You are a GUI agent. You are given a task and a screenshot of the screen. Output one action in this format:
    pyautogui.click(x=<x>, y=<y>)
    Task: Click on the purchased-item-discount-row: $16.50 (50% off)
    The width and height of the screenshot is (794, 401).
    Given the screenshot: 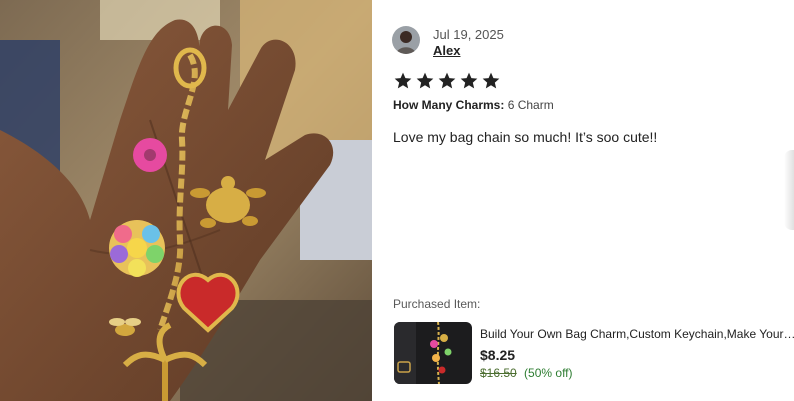 What is the action you would take?
    pyautogui.click(x=637, y=373)
    